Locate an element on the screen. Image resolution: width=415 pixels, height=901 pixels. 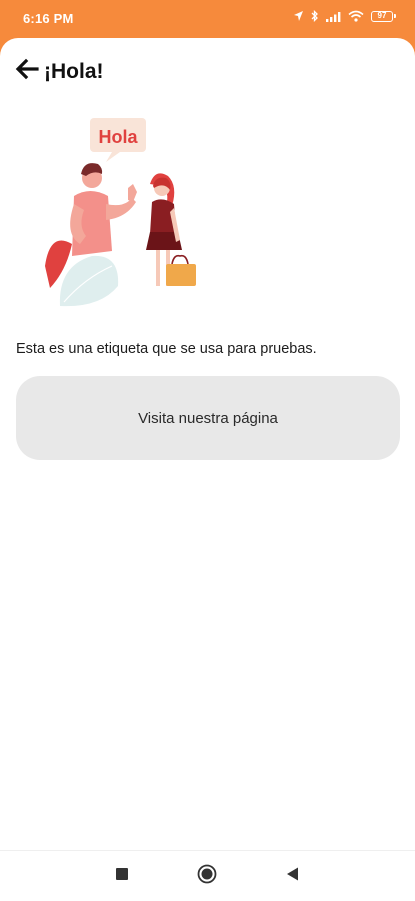
status-time: 6:16 PM is located at coordinates (48, 18).